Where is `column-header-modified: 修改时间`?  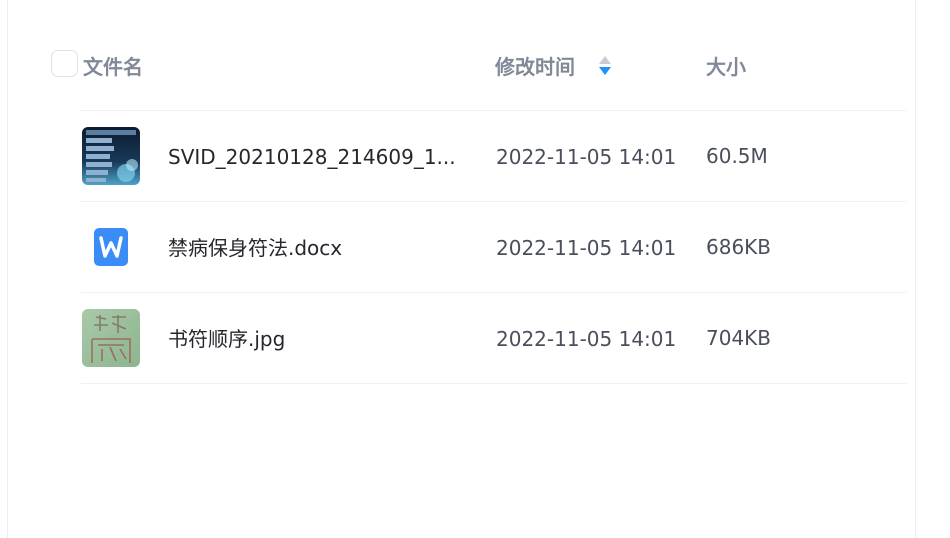 column-header-modified: 修改时间 is located at coordinates (535, 67).